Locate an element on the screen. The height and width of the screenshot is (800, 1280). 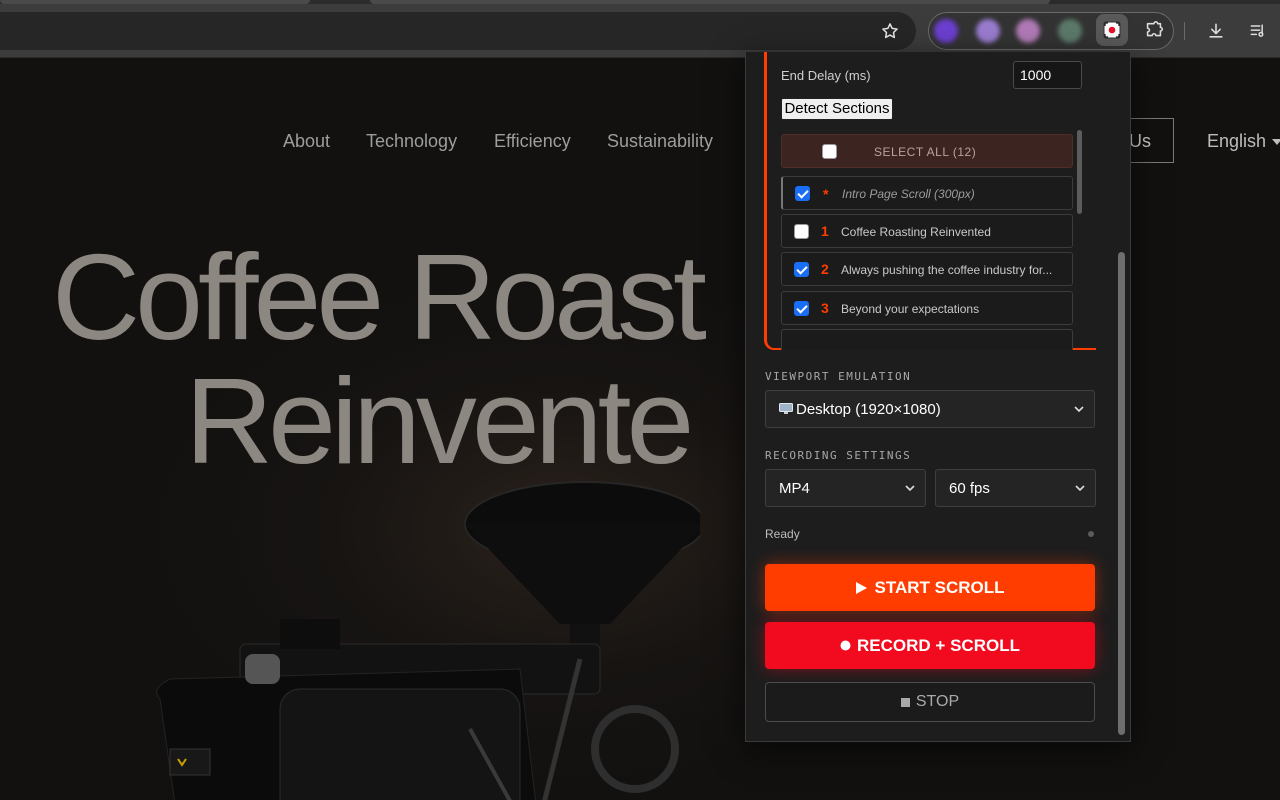
stop-button: STOP is located at coordinates (930, 702).